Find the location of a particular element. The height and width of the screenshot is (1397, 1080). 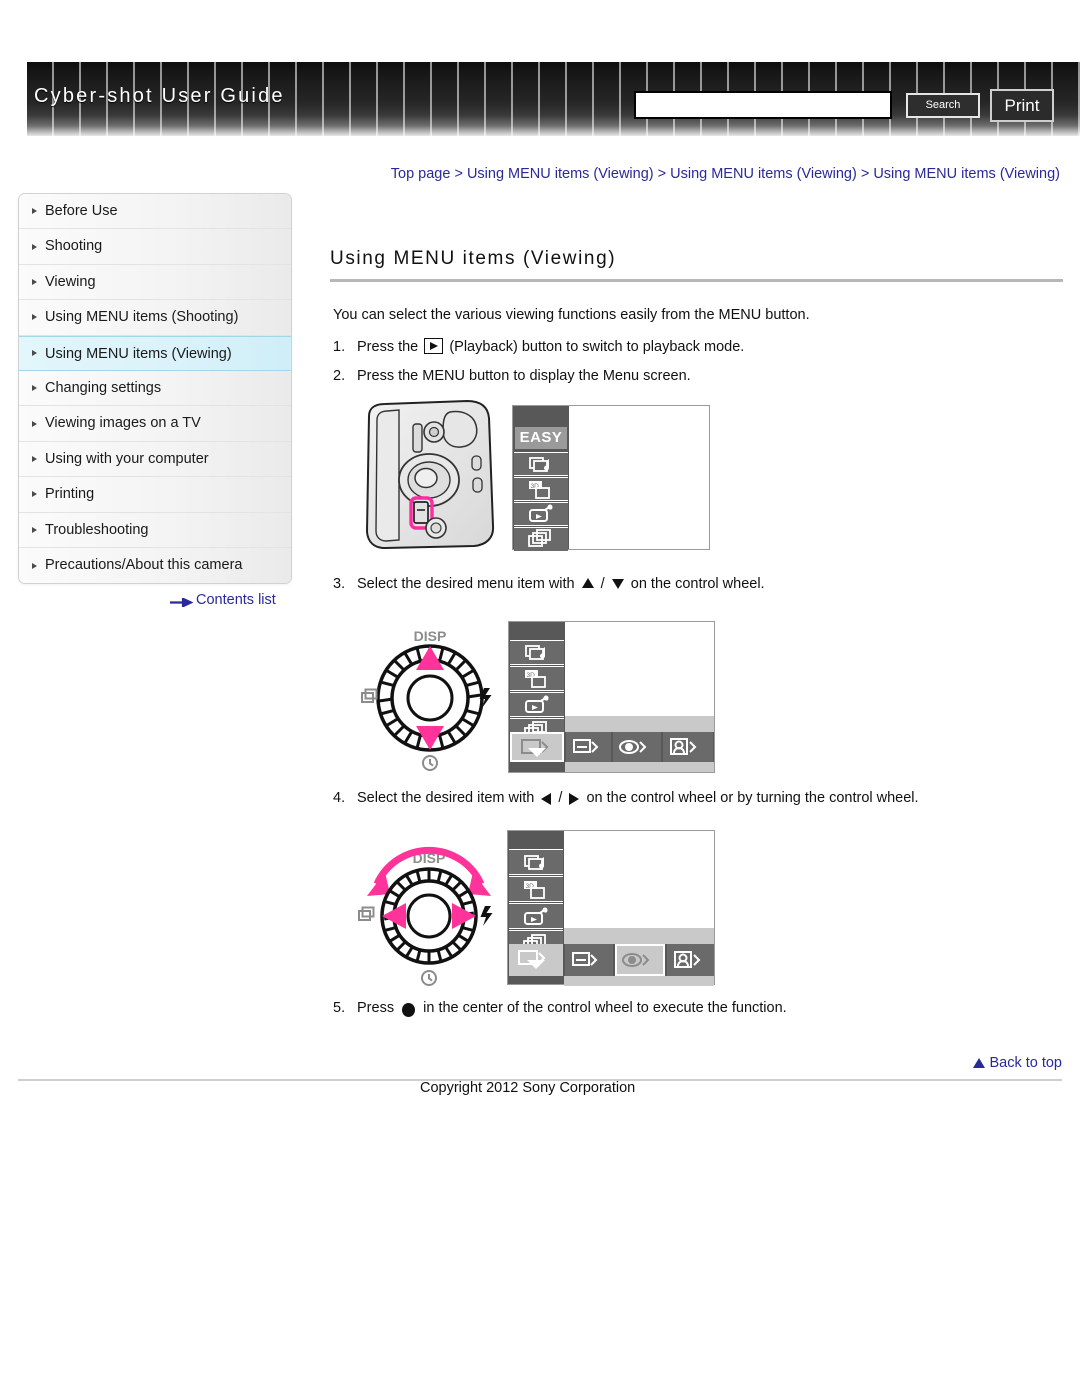

sidebar-item-viewing: Viewing is located at coordinates (155, 282).